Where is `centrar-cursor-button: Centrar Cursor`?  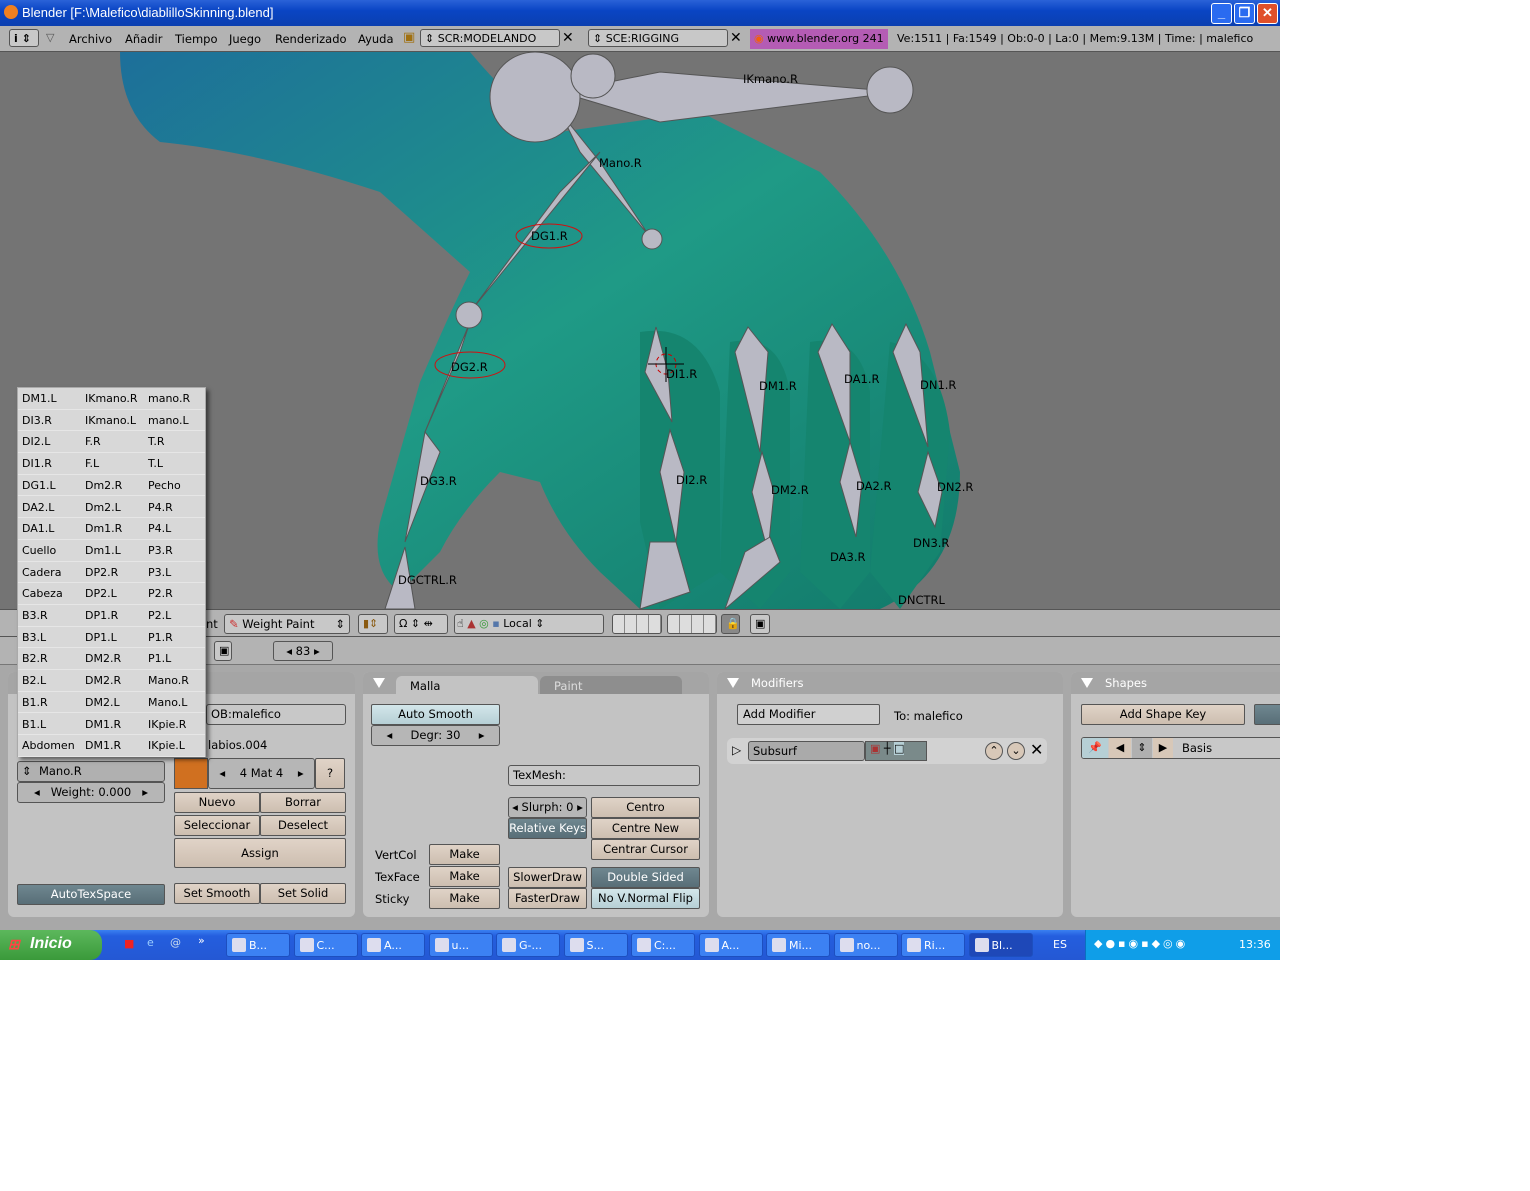
centrar-cursor-button: Centrar Cursor is located at coordinates (645, 849).